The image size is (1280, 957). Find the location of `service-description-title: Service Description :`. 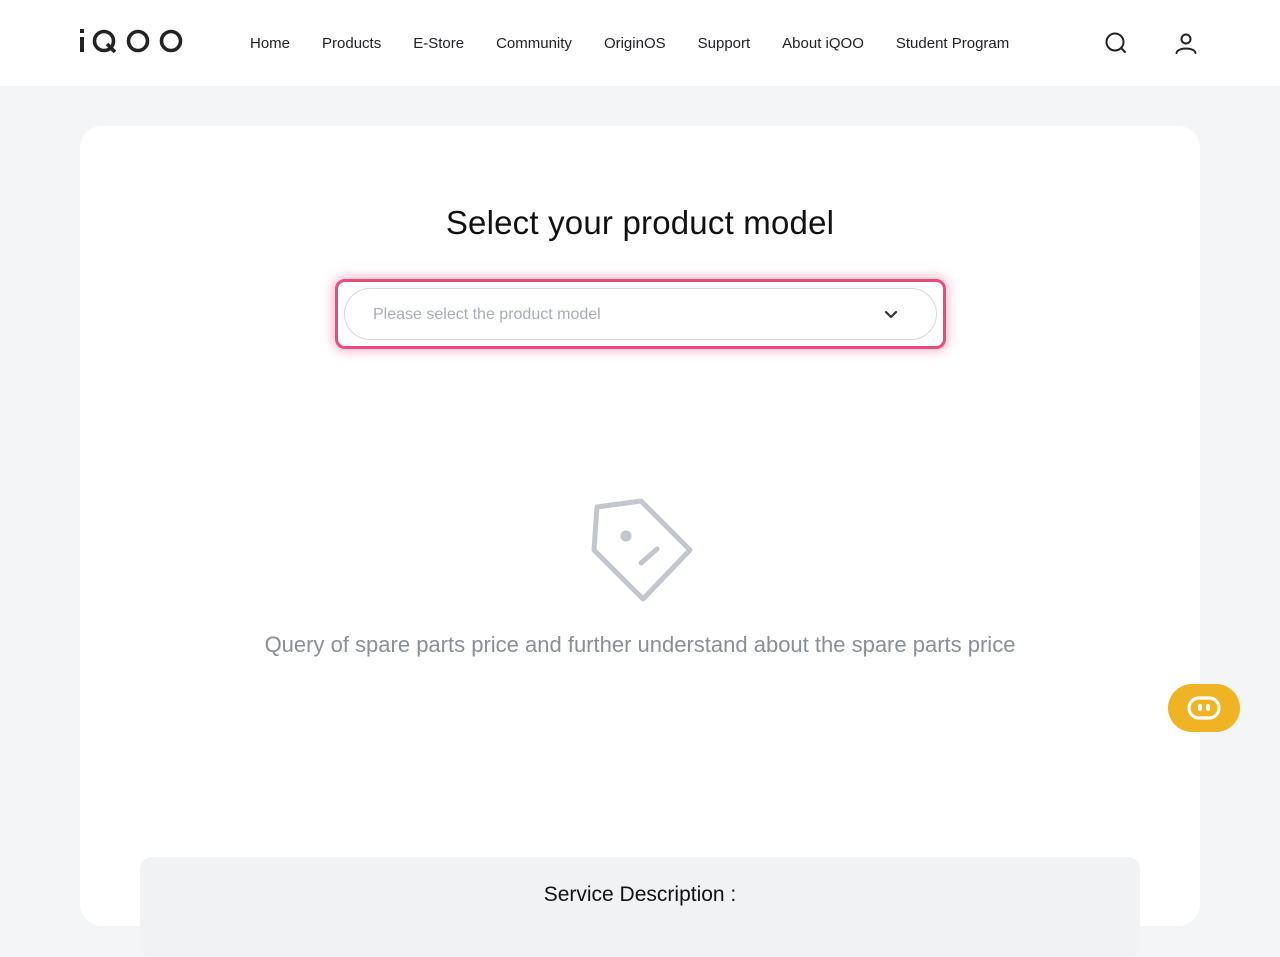

service-description-title: Service Description : is located at coordinates (640, 894).